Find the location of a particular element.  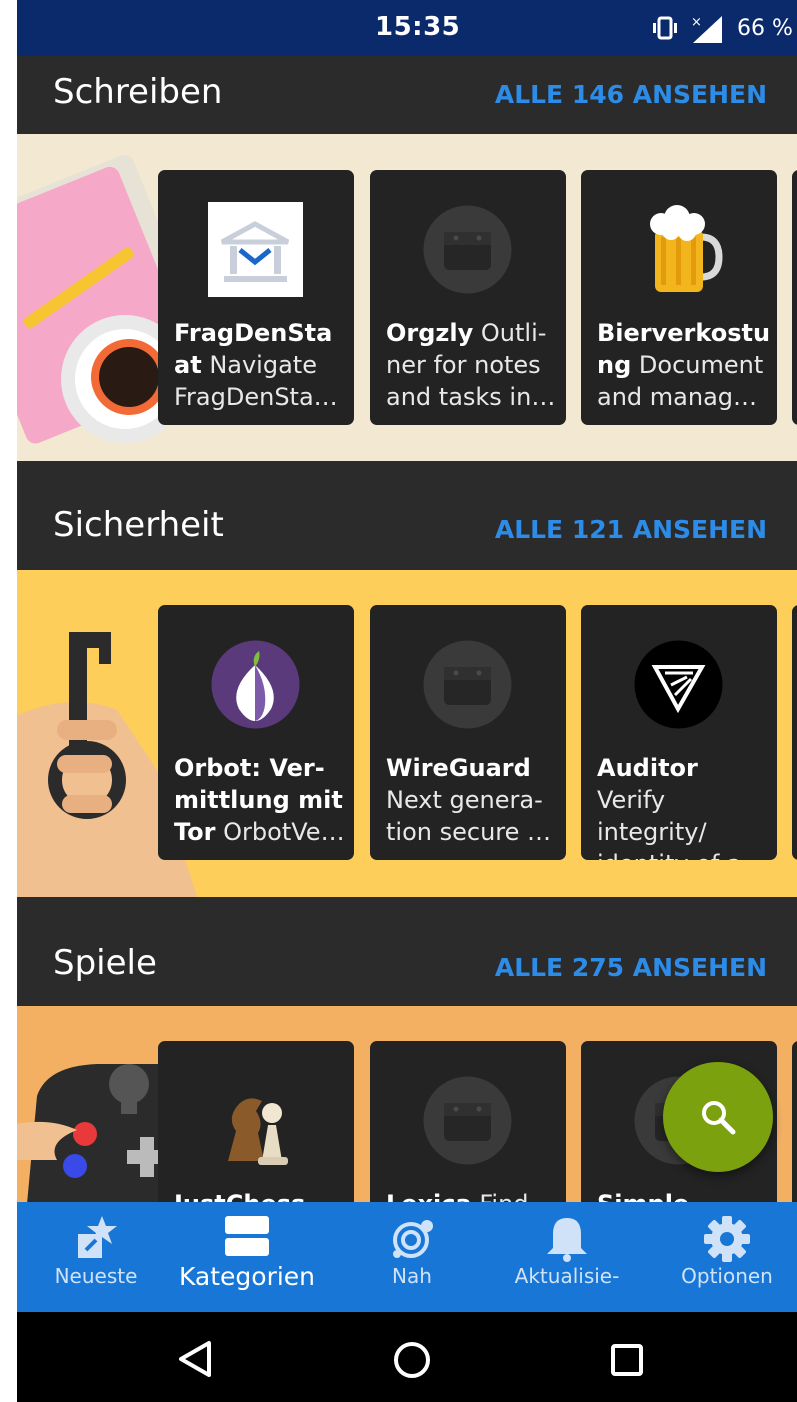

battery-percent: 66 % is located at coordinates (765, 28).